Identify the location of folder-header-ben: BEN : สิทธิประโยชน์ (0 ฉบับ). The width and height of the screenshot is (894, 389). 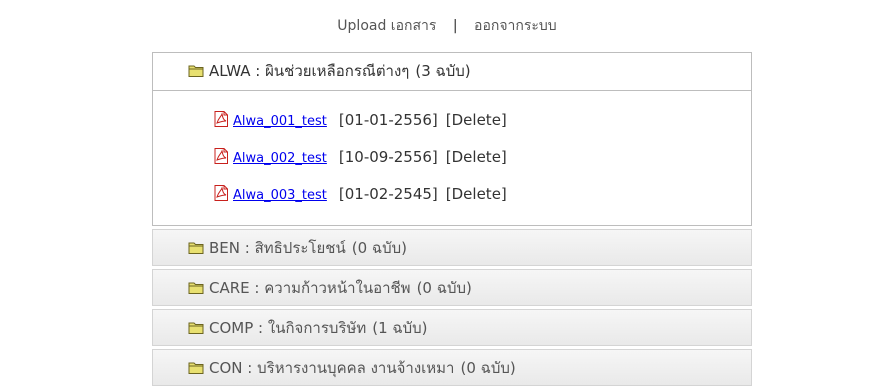
(452, 247).